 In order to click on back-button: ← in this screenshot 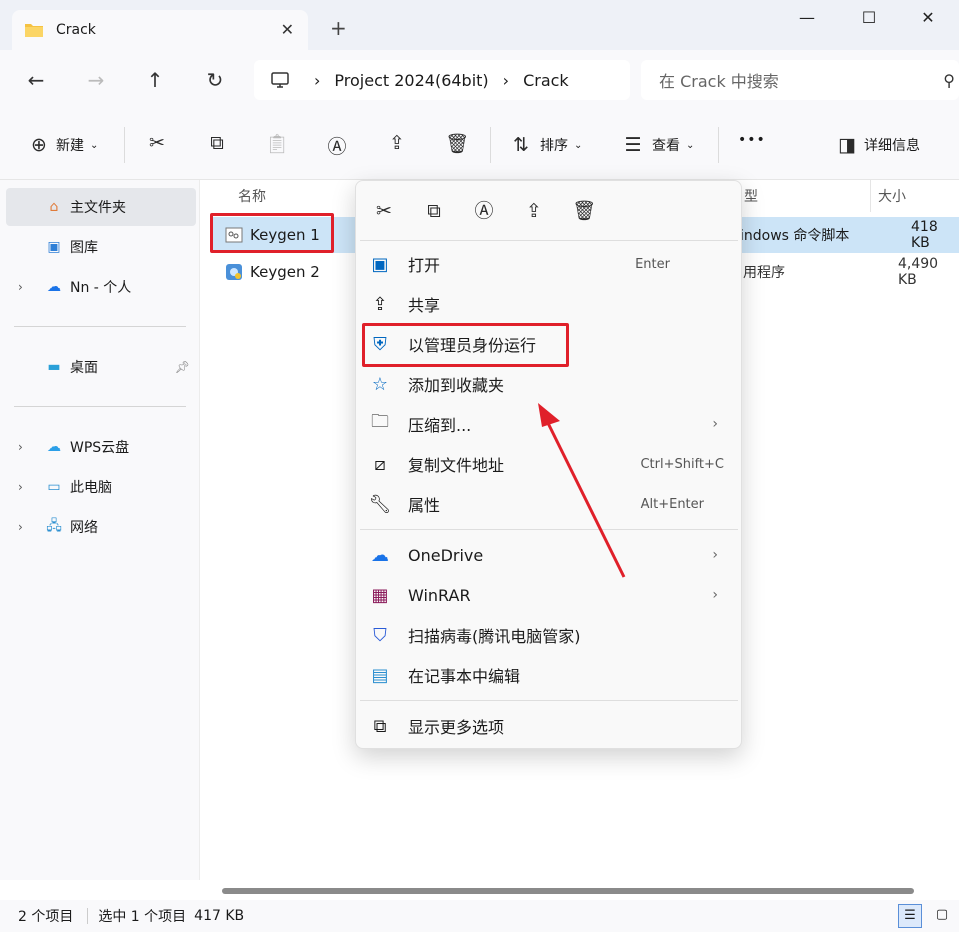, I will do `click(36, 80)`.